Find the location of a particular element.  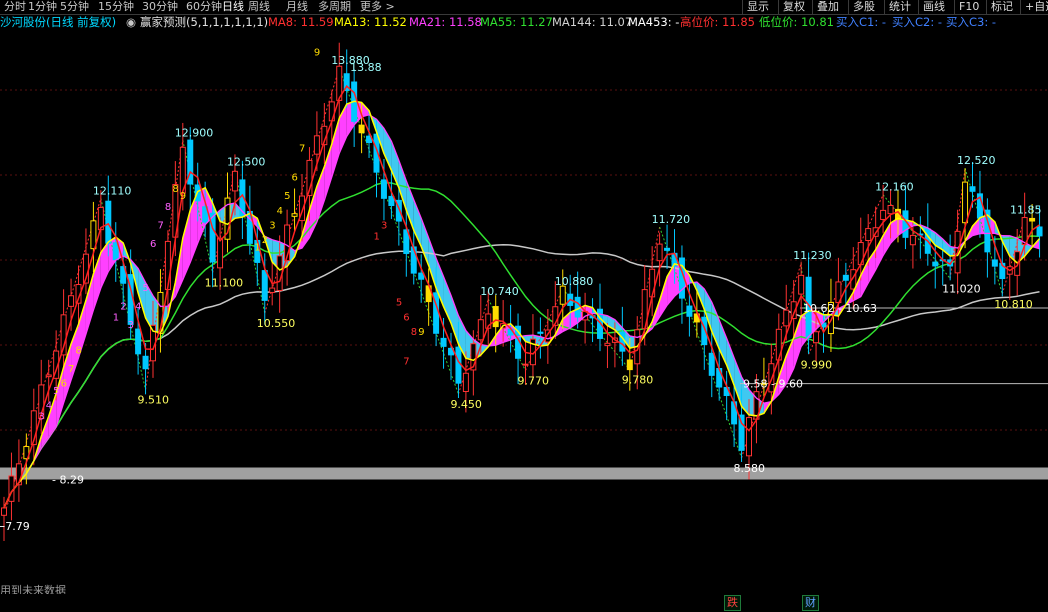

ma453-value: MA453: - is located at coordinates (654, 22).